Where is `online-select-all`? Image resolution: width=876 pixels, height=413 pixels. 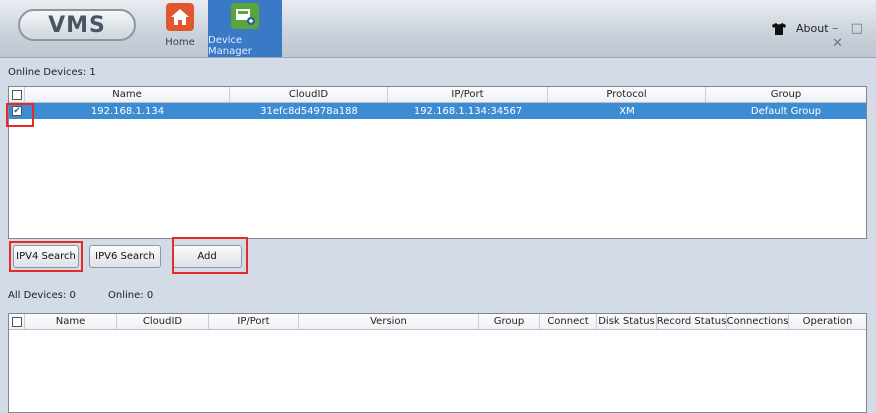
online-select-all is located at coordinates (17, 94).